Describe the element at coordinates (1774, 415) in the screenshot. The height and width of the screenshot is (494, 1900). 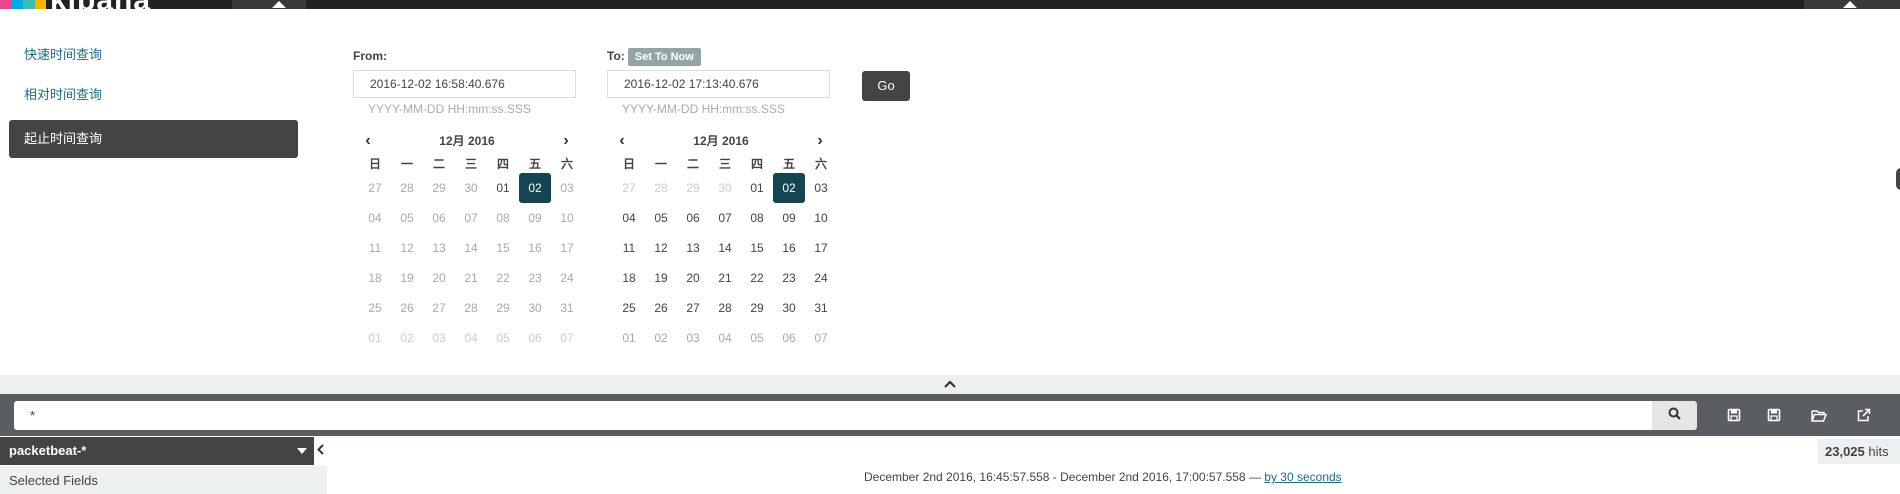
I see `save-search-icon` at that location.